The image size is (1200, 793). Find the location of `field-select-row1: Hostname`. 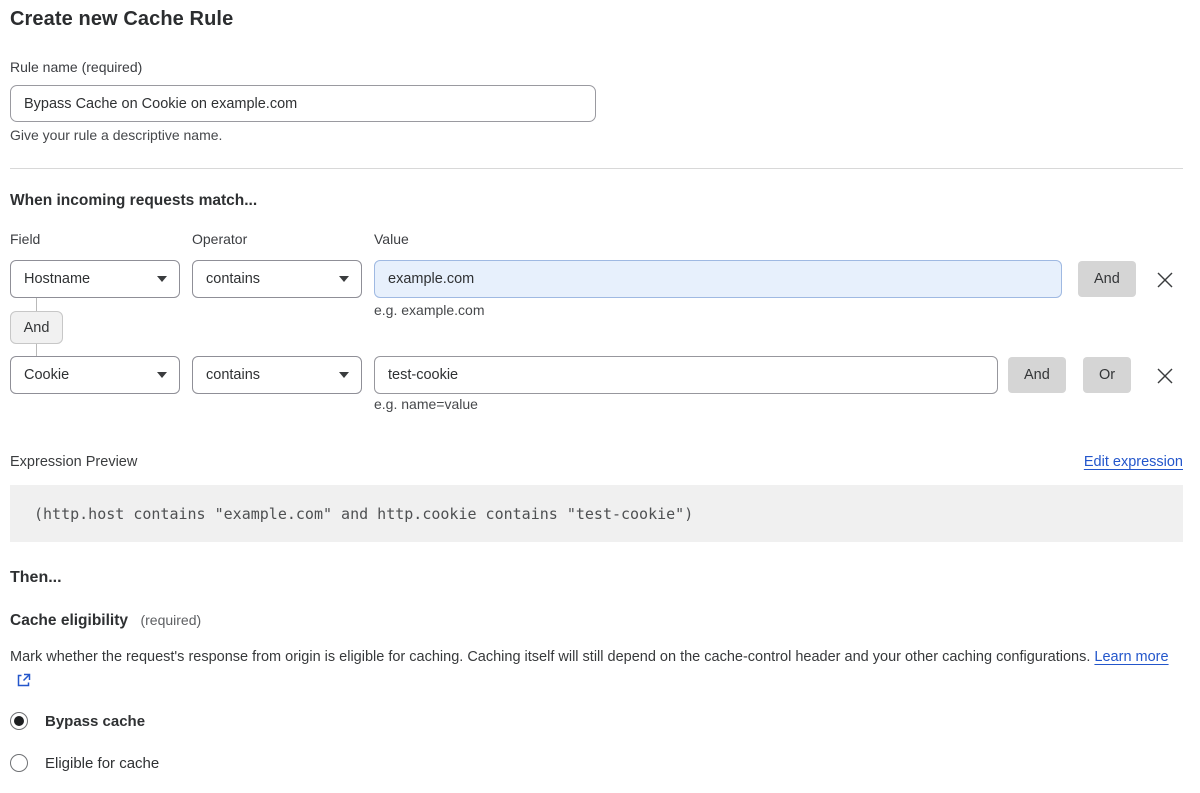

field-select-row1: Hostname is located at coordinates (95, 279).